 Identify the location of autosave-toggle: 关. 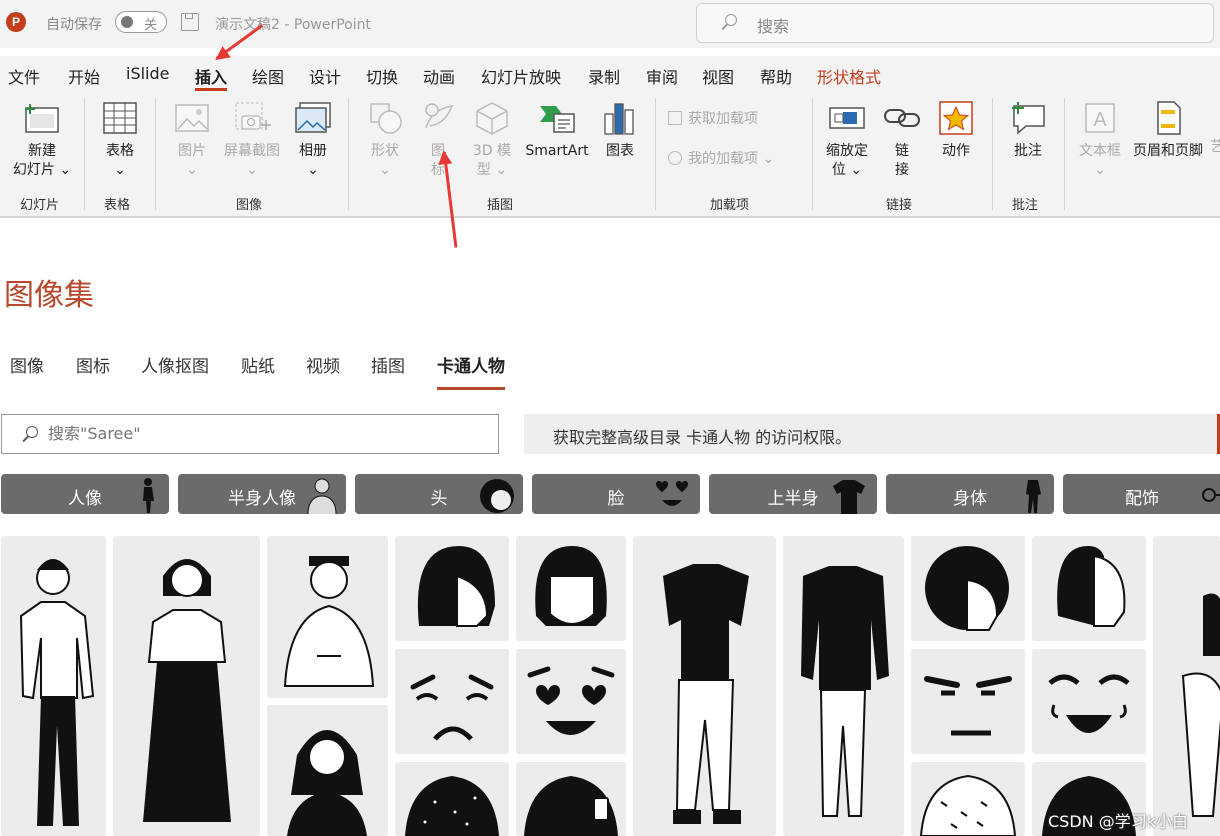
(141, 22).